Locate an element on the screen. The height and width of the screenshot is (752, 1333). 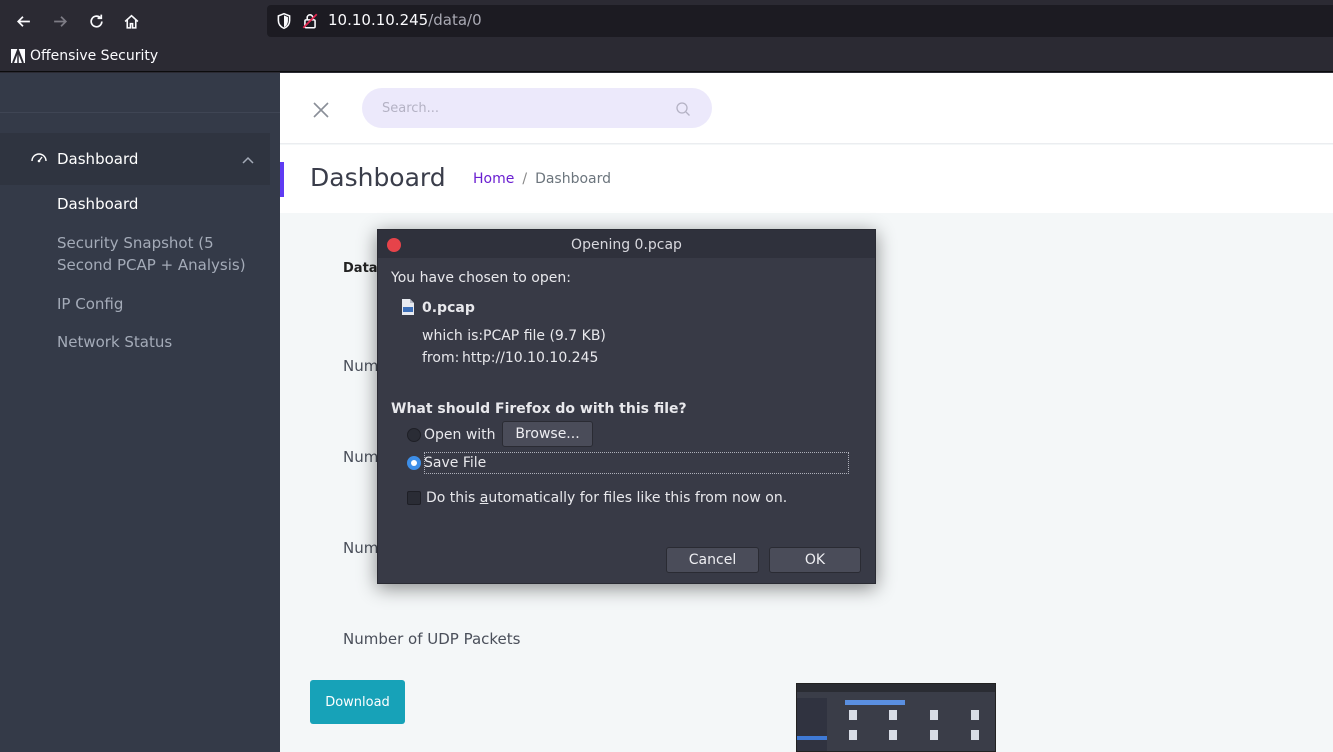
page-title: Dashboard is located at coordinates (378, 177).